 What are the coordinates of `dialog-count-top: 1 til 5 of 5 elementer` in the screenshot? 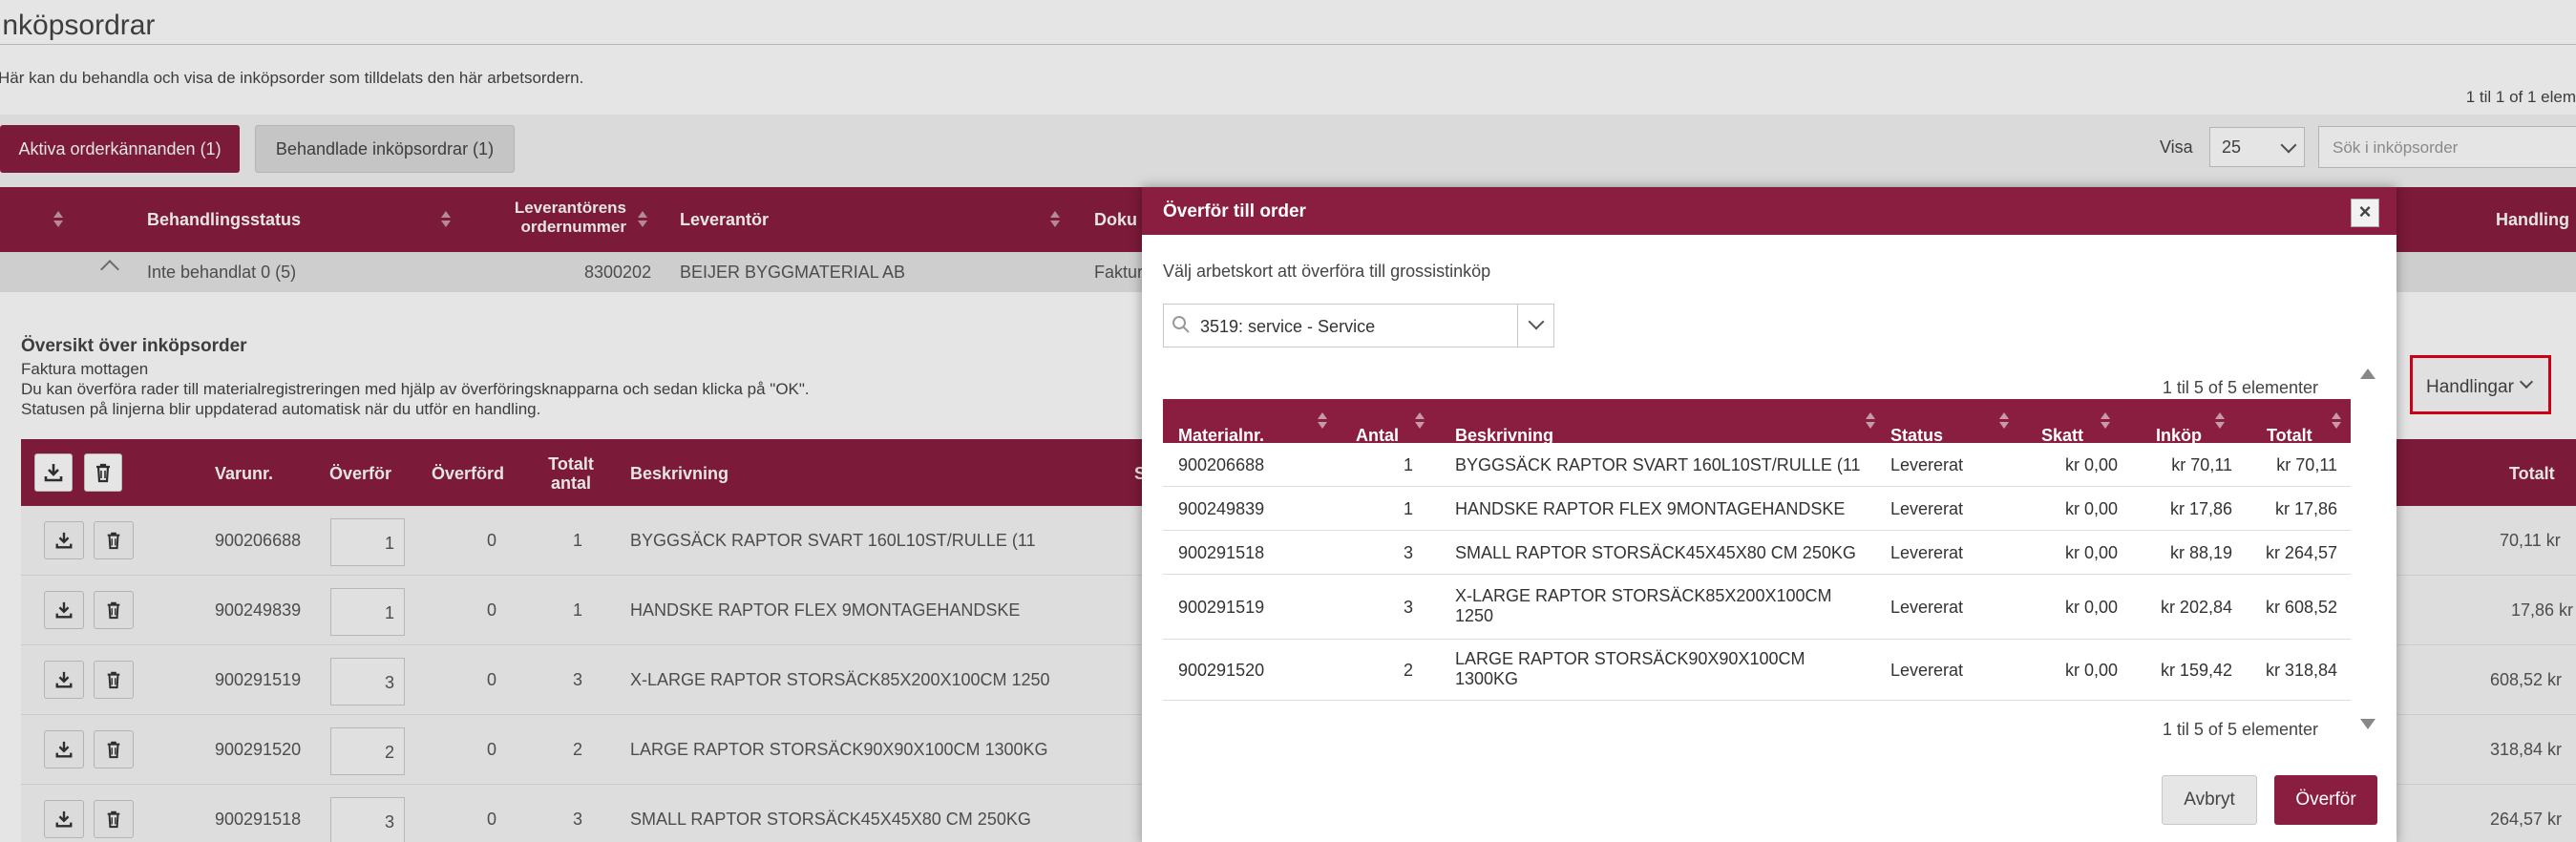 It's located at (2240, 387).